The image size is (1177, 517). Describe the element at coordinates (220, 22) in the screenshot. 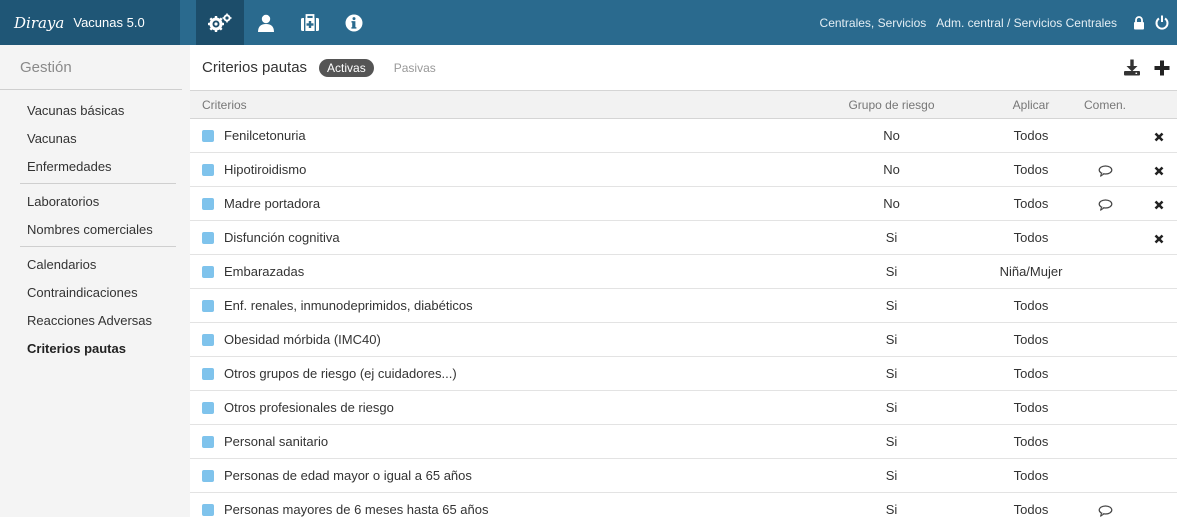

I see `gears-icon` at that location.